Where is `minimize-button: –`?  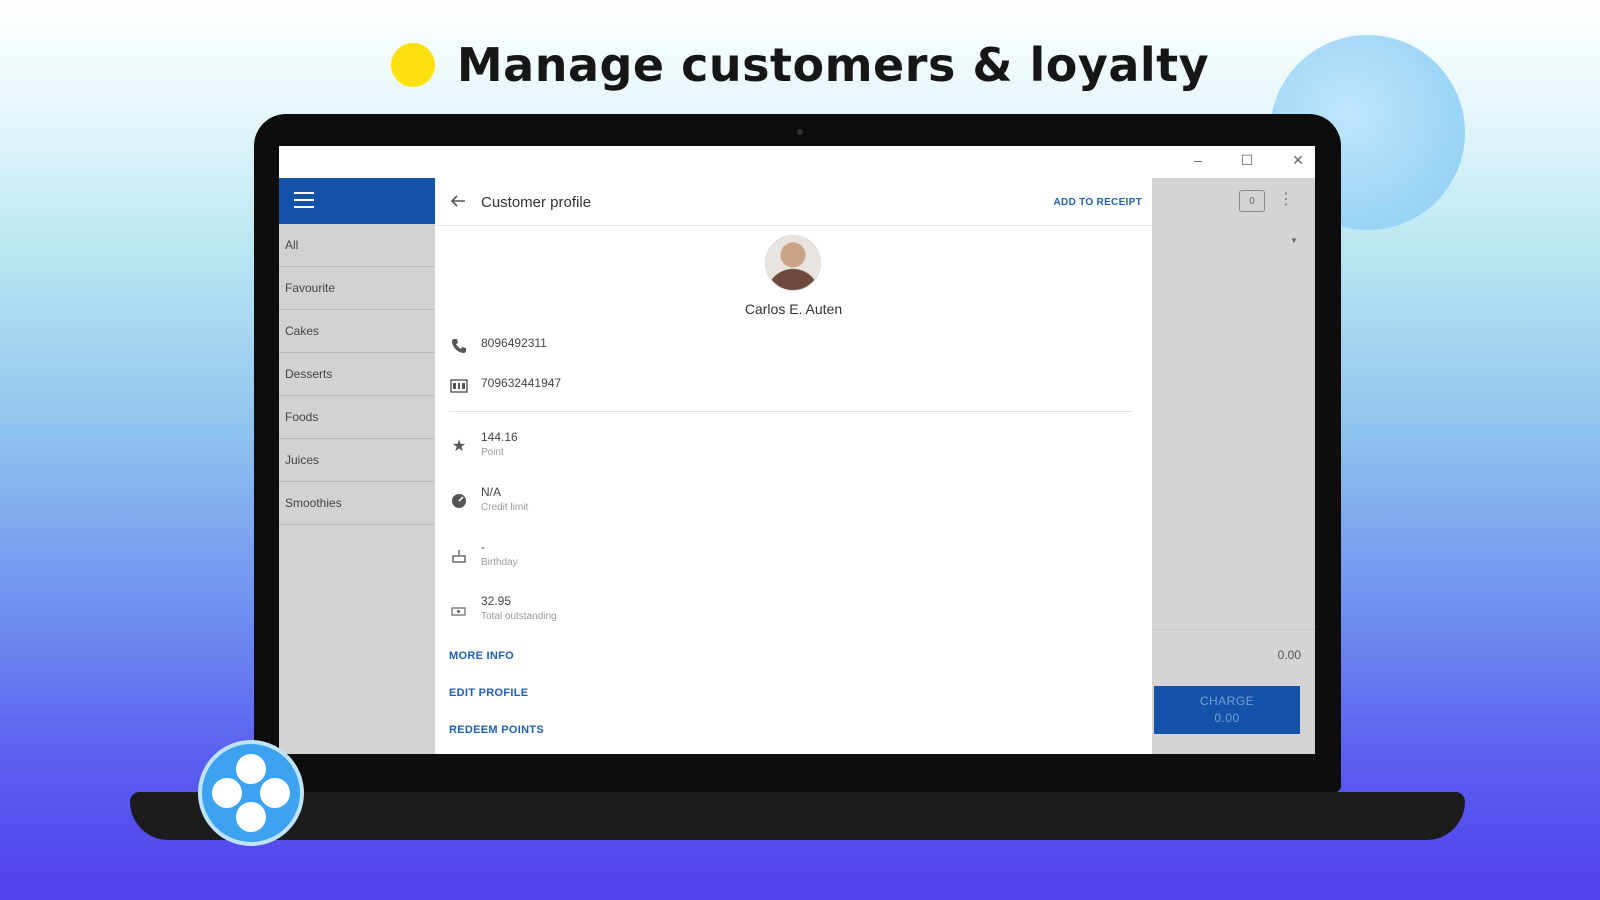 minimize-button: – is located at coordinates (1198, 160).